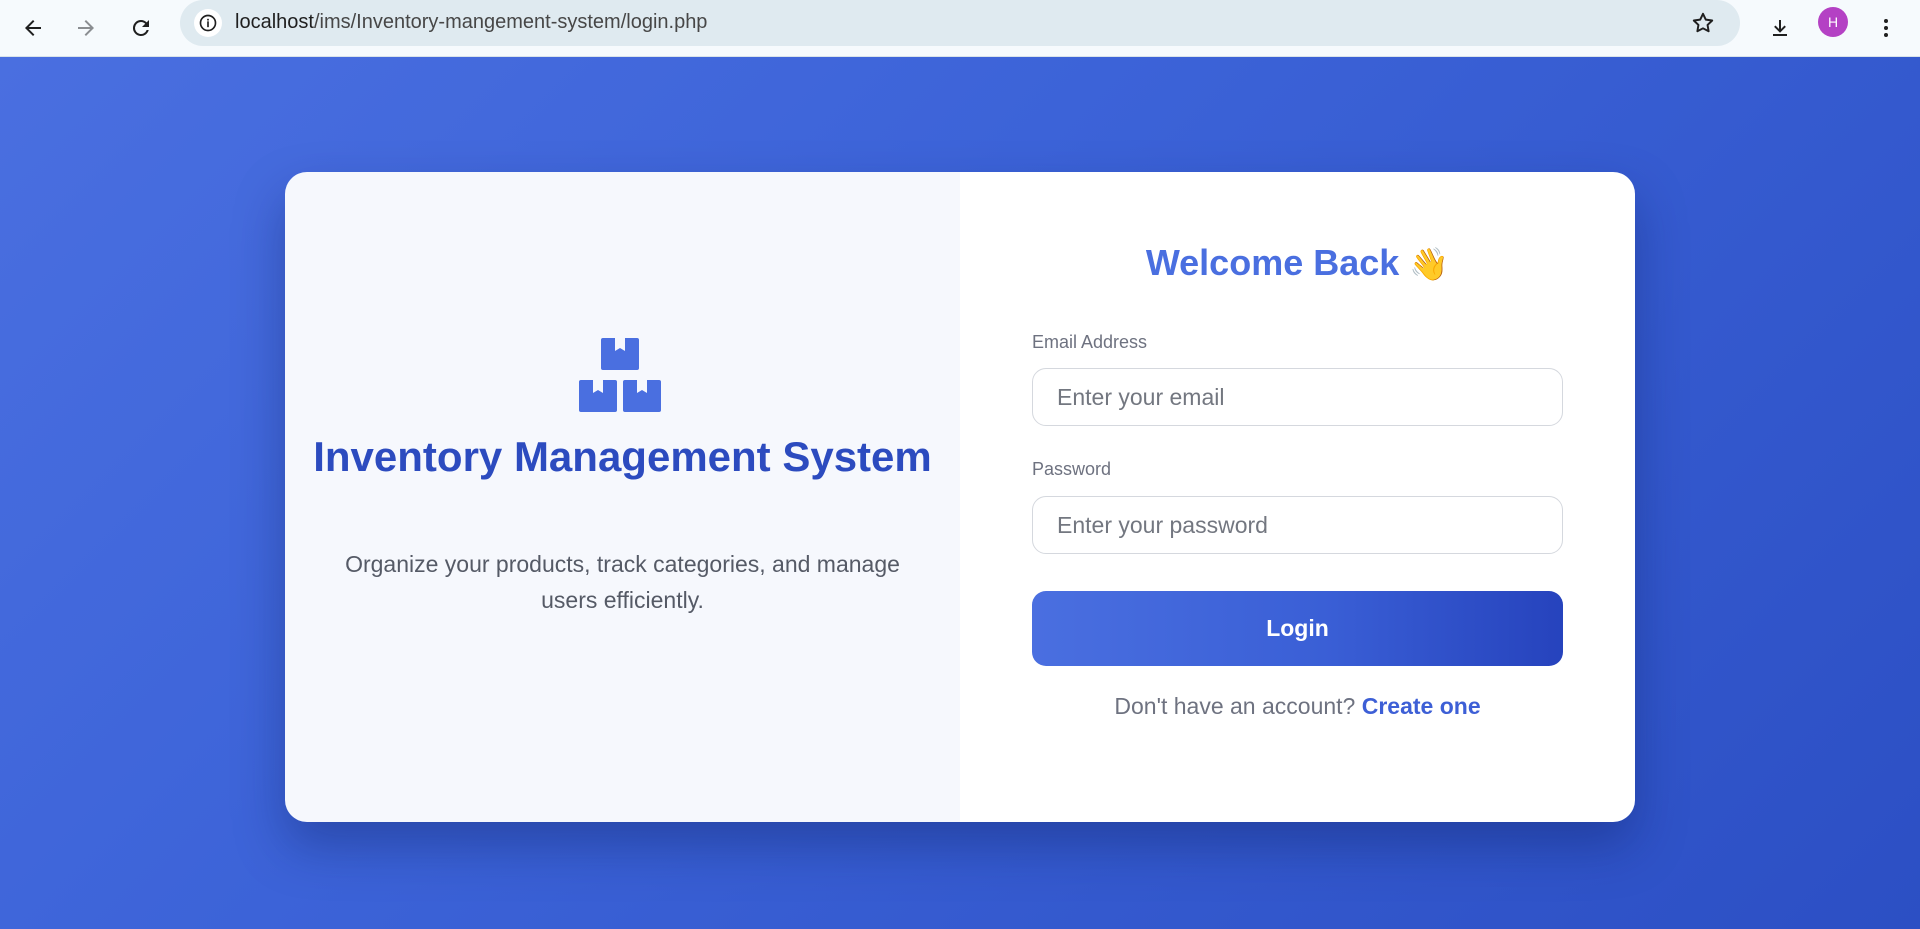 Image resolution: width=1920 pixels, height=929 pixels. What do you see at coordinates (1090, 342) in the screenshot?
I see `email-label: Email Address` at bounding box center [1090, 342].